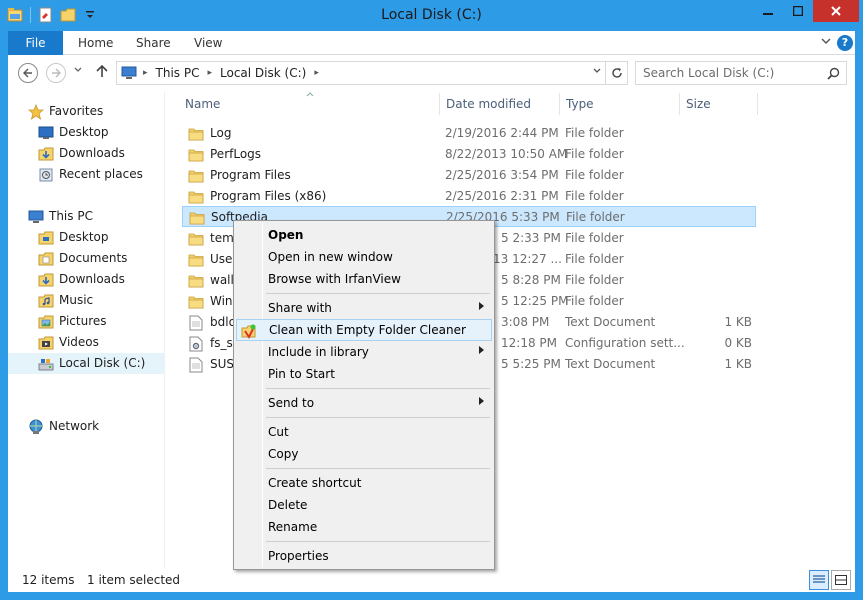 Image resolution: width=863 pixels, height=600 pixels. Describe the element at coordinates (372, 73) in the screenshot. I see `address-bar: ▸ This PC ▸ Local Disk (C:) ▸` at that location.